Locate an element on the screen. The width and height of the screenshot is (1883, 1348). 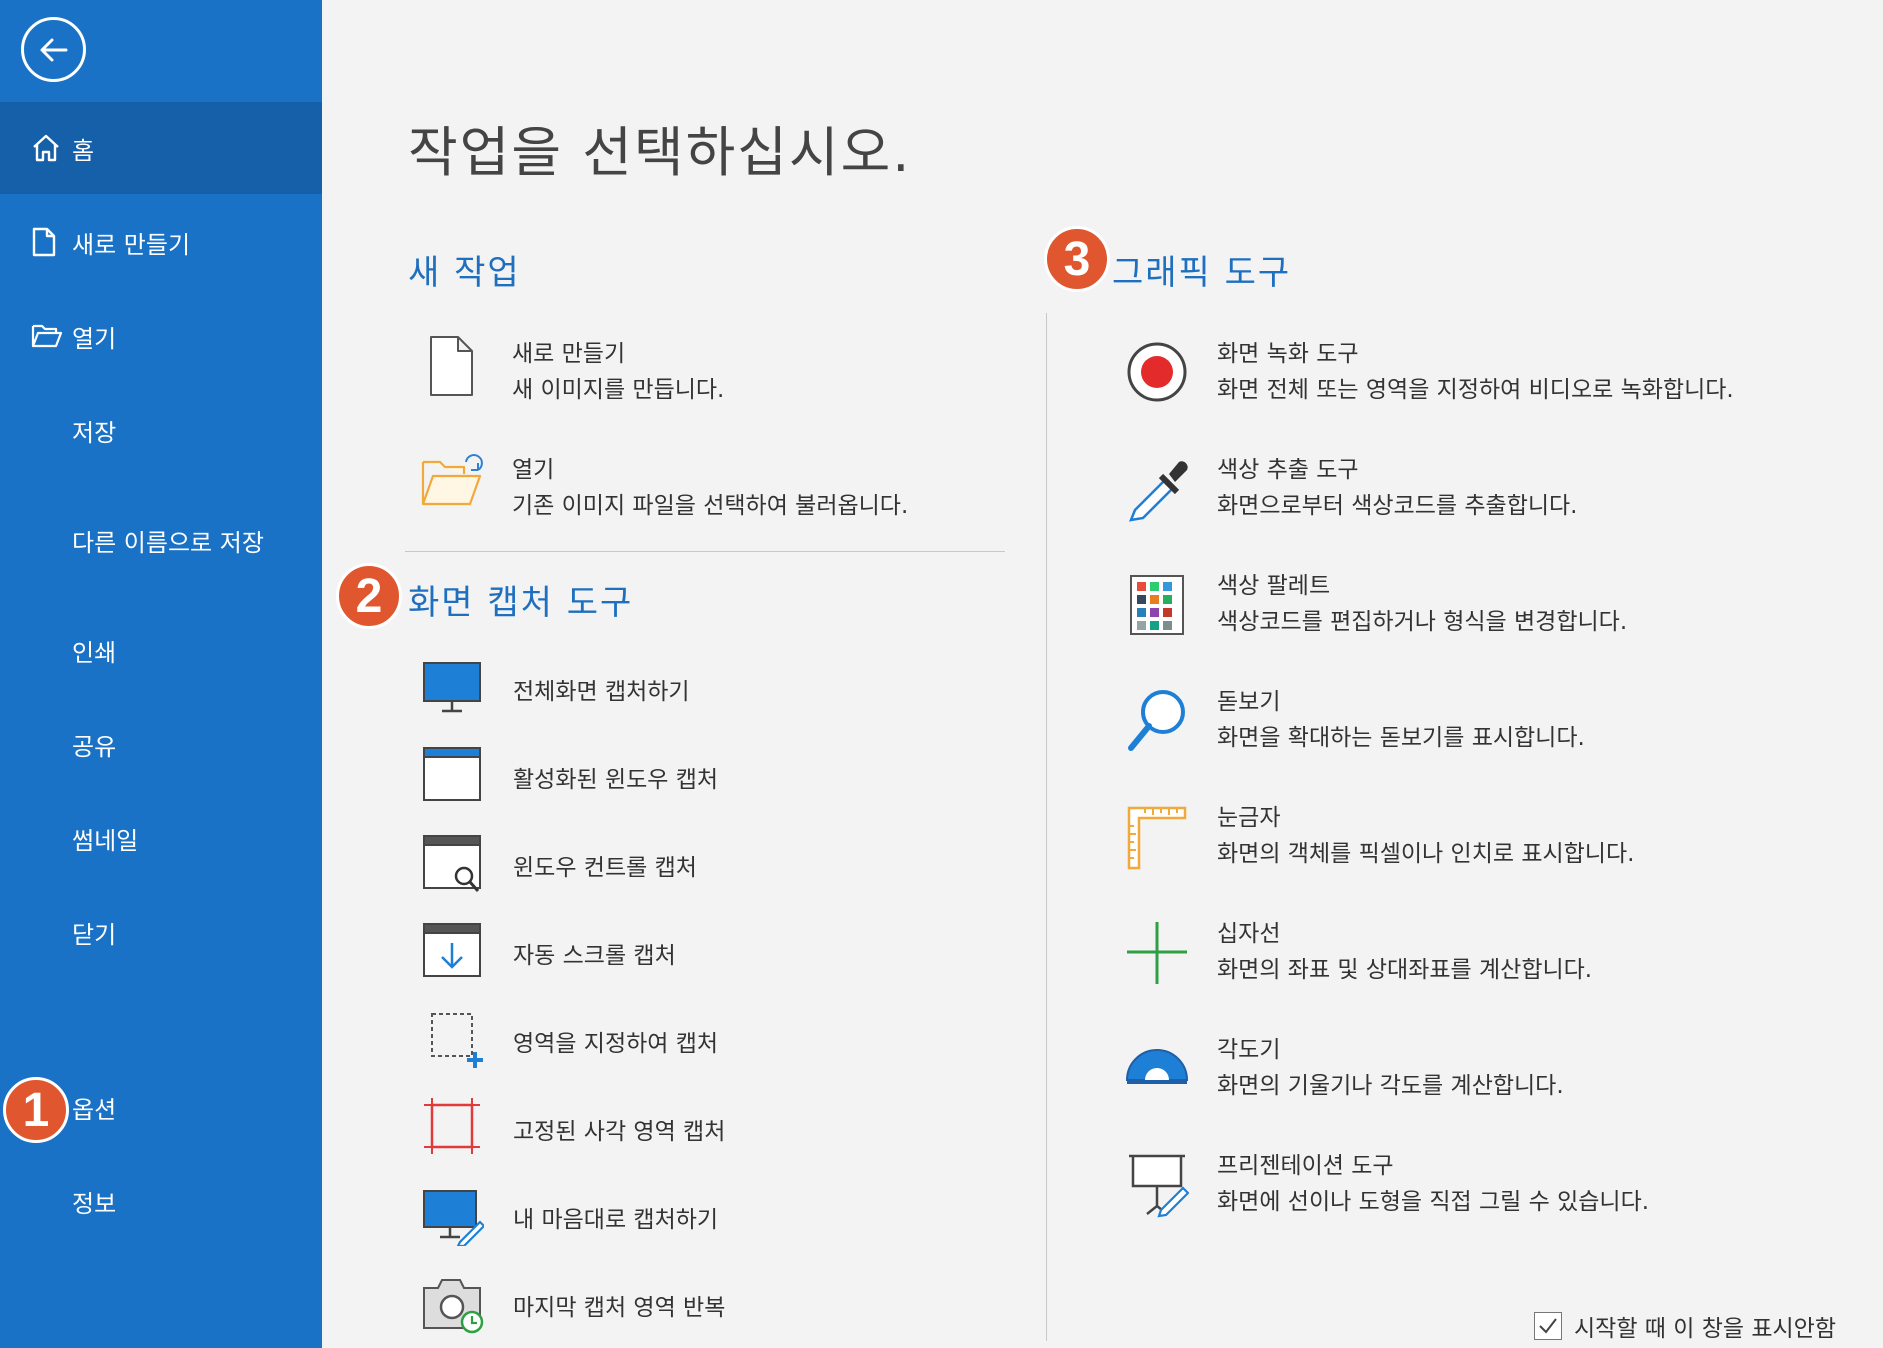
tool-title: 각도기 is located at coordinates (1249, 1050).